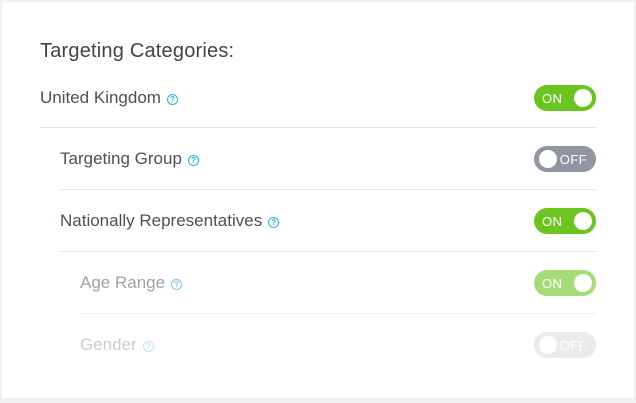 The height and width of the screenshot is (403, 636). I want to click on row-nationally-representatives: Nationally Representatives ?, so click(170, 221).